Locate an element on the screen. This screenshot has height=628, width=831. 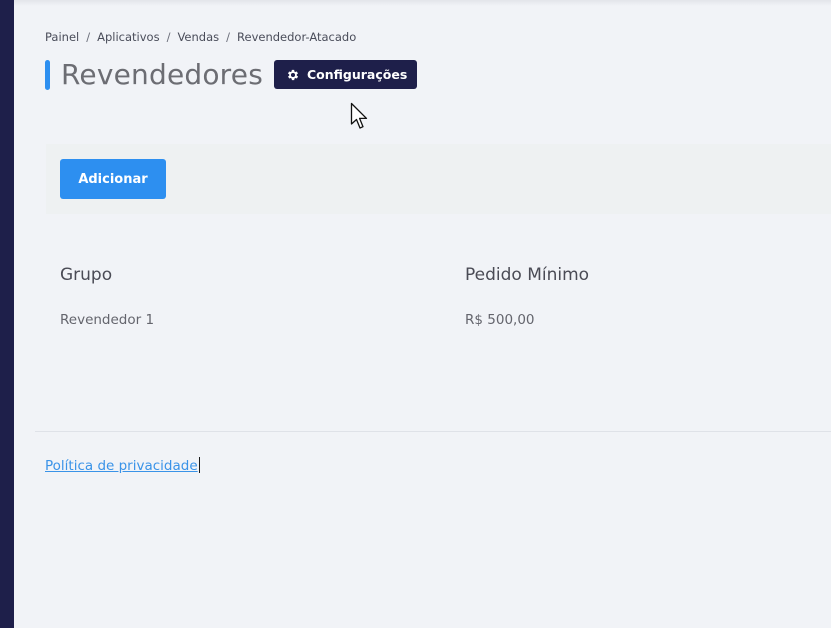
privacy-policy-label: Política de privacidade is located at coordinates (121, 466).